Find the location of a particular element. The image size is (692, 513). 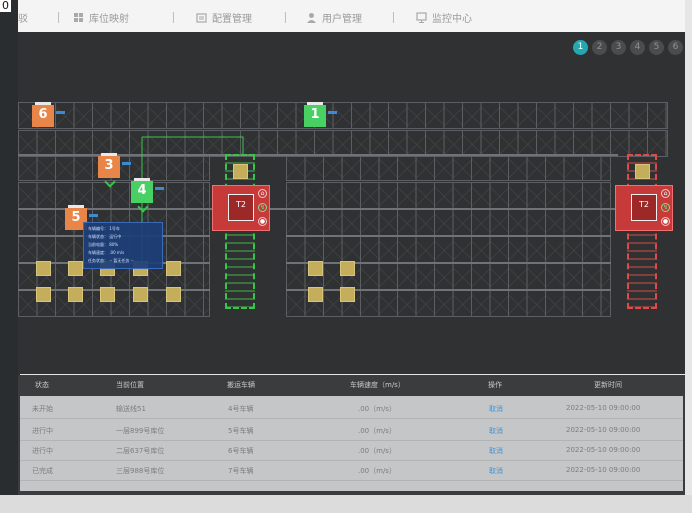

column-header: 操作 is located at coordinates (495, 385).